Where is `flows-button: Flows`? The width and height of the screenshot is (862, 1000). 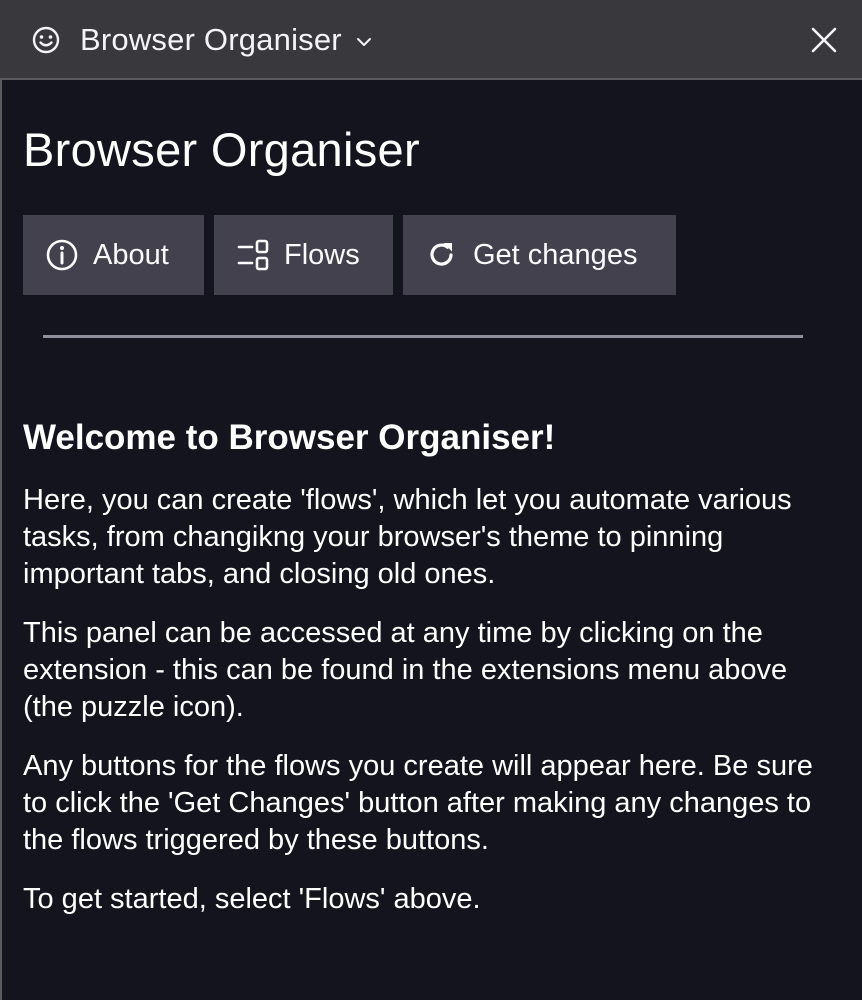 flows-button: Flows is located at coordinates (303, 255).